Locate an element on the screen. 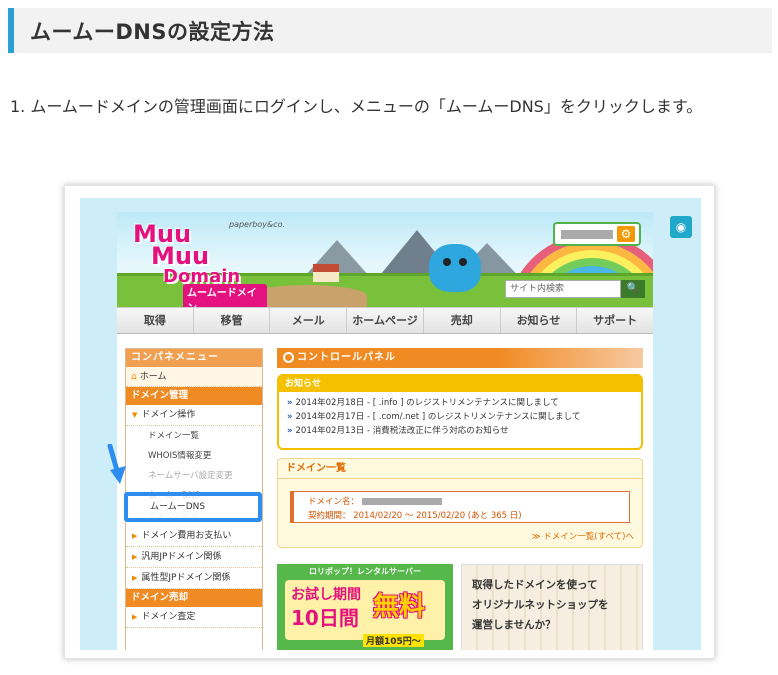  site-search: サイト内検索 🔍 is located at coordinates (575, 289).